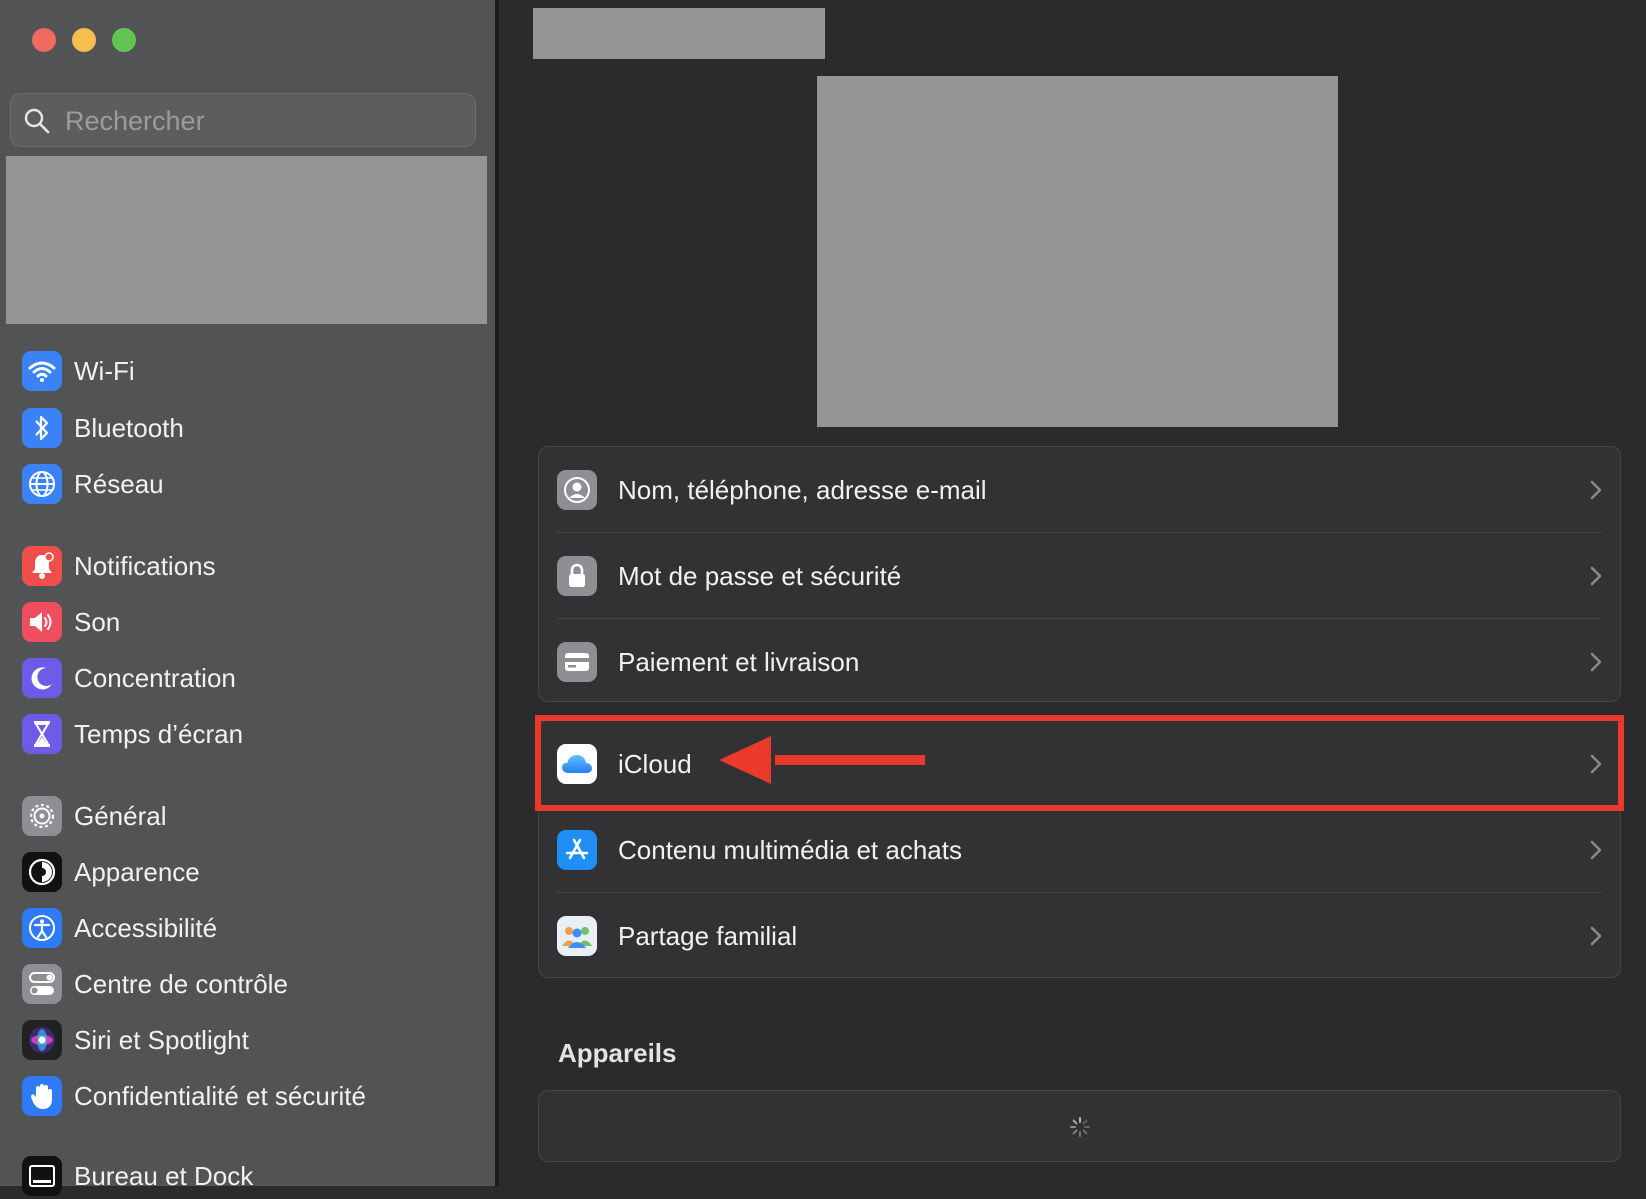  Describe the element at coordinates (252, 428) in the screenshot. I see `sidebar-item-bluetooth: Bluetooth` at that location.